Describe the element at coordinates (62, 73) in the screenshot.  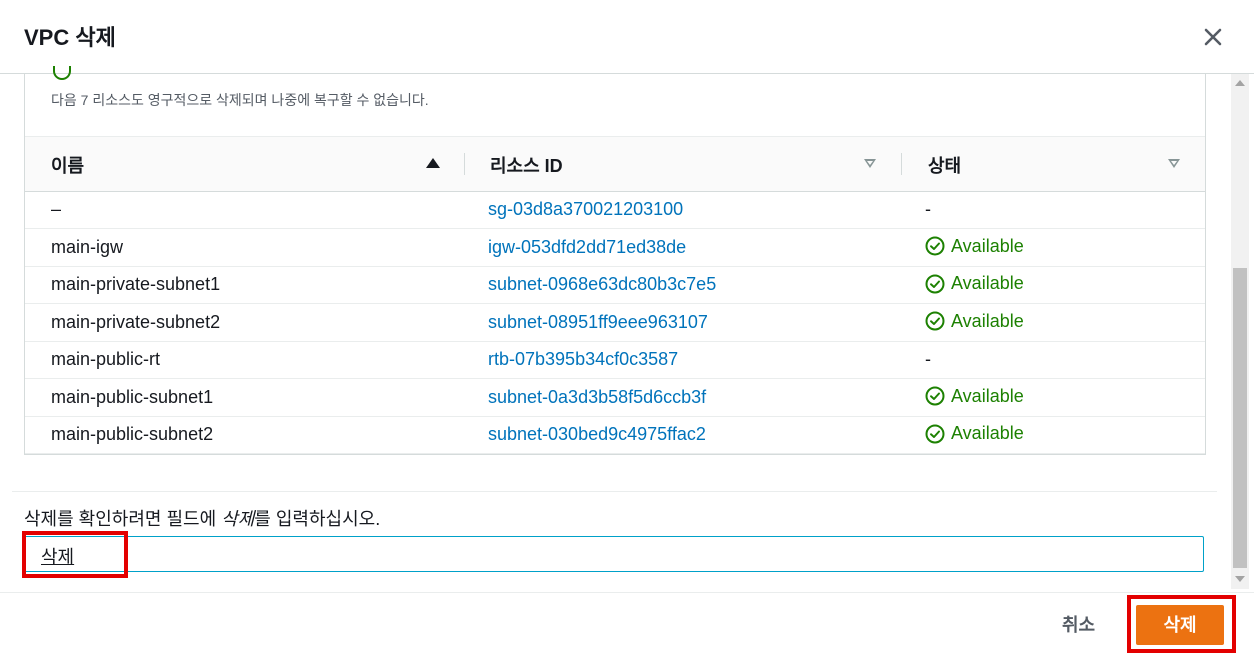
I see `status-check-icon` at that location.